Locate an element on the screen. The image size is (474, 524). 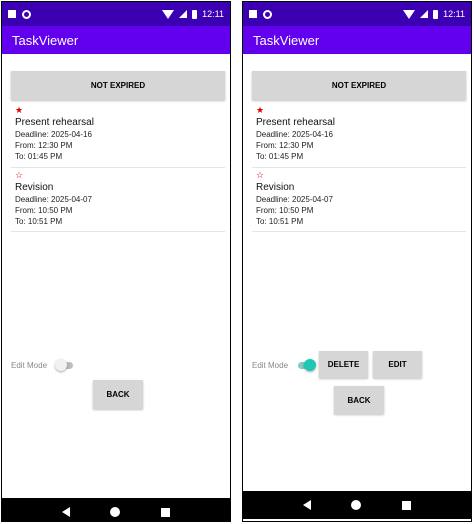
delete-button: DELETE is located at coordinates (343, 364).